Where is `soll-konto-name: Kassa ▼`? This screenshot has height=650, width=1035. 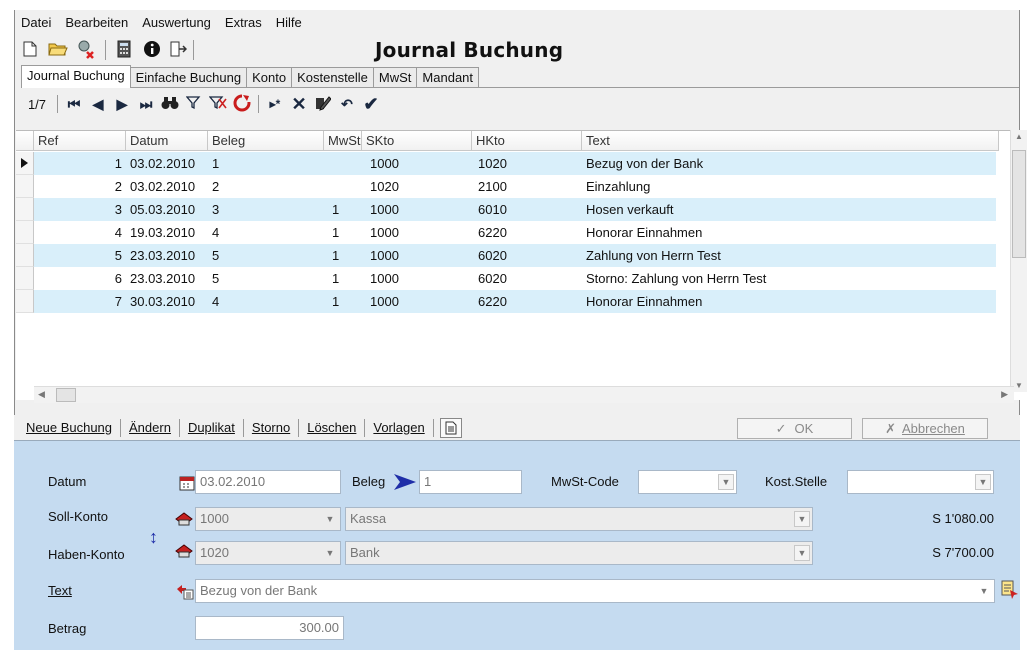
soll-konto-name: Kassa ▼ is located at coordinates (579, 519).